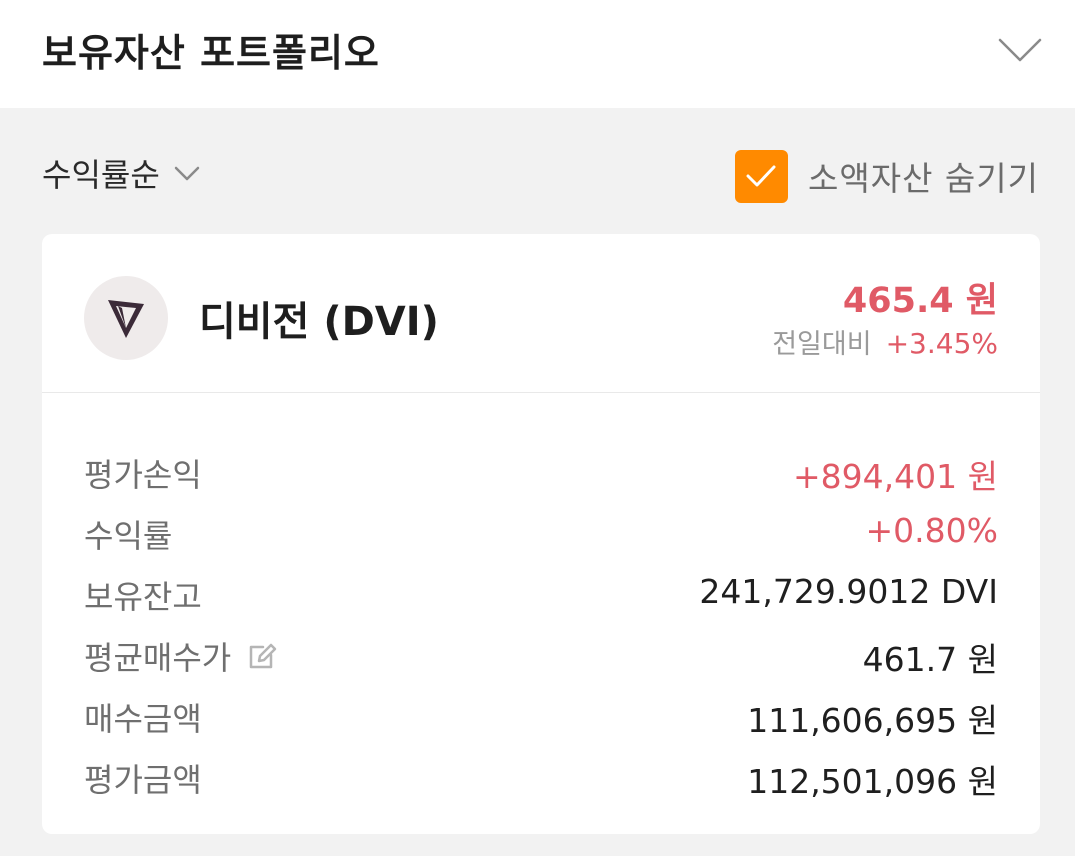 The height and width of the screenshot is (856, 1075). Describe the element at coordinates (143, 719) in the screenshot. I see `stat-label: 매수금액` at that location.